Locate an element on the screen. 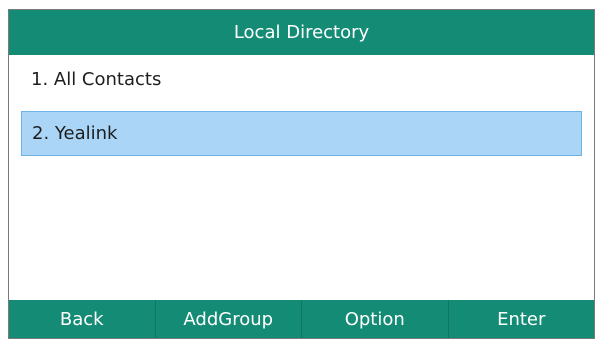  softkey-bar: Back AddGroup Option Enter is located at coordinates (301, 319).